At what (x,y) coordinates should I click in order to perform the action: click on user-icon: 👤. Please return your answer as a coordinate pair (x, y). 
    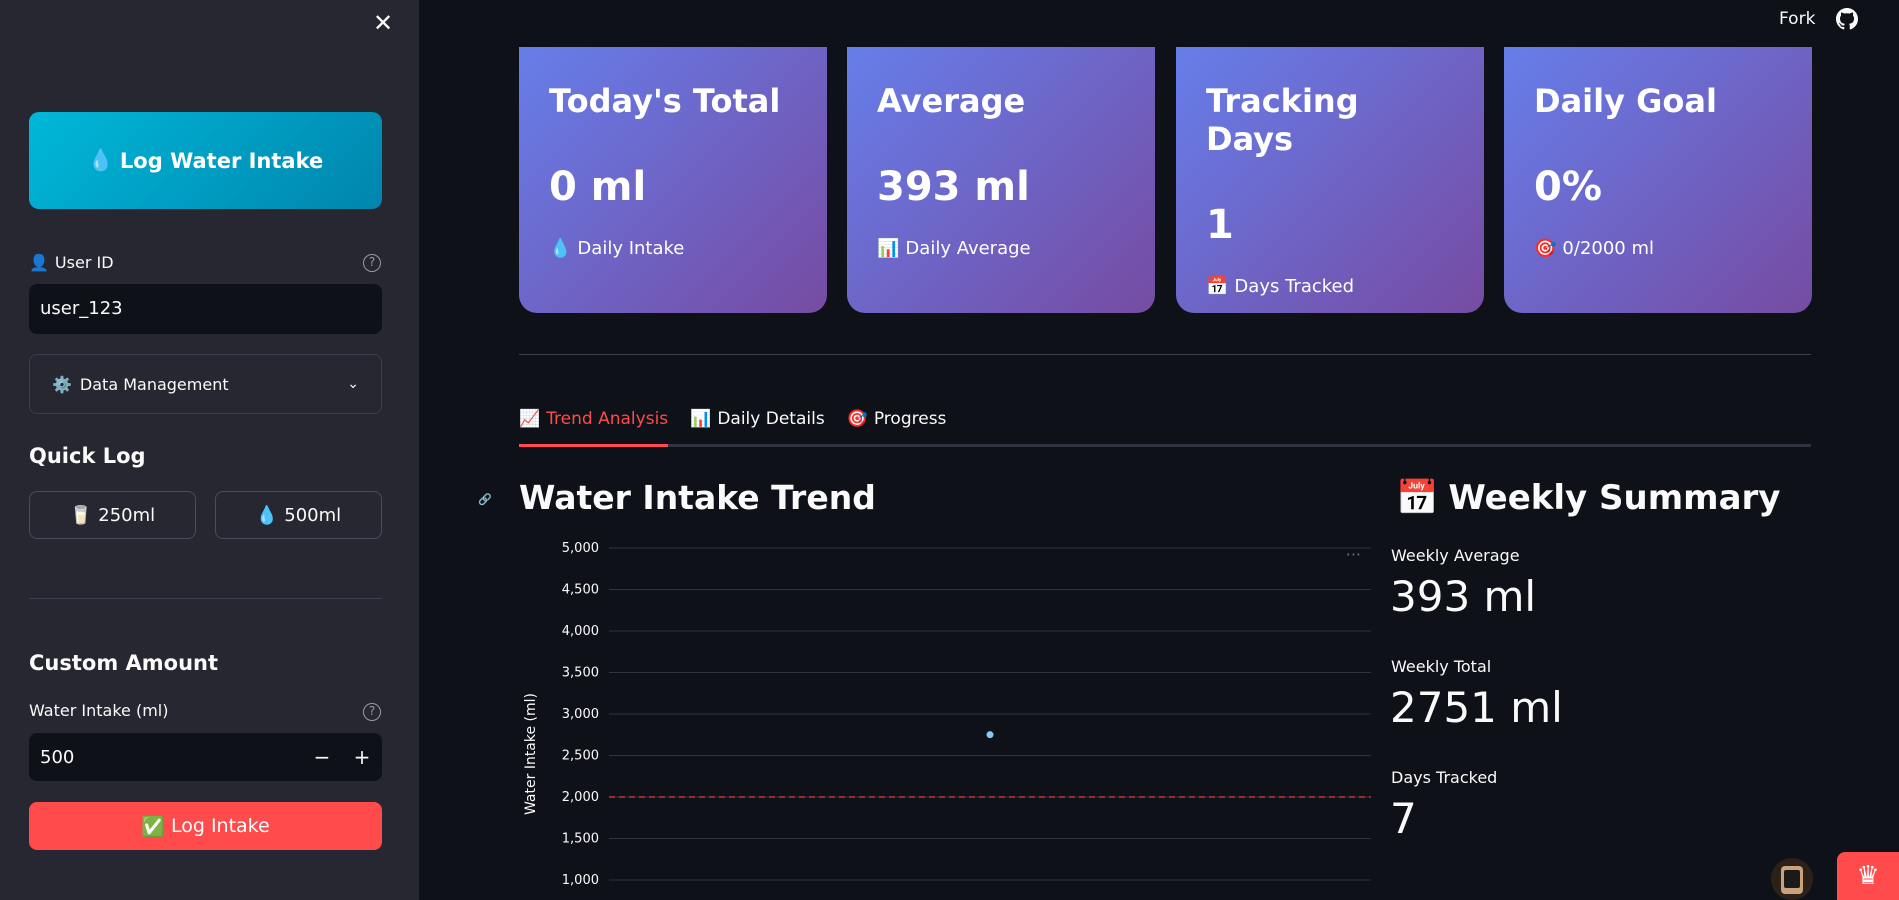
    Looking at the image, I should click on (39, 262).